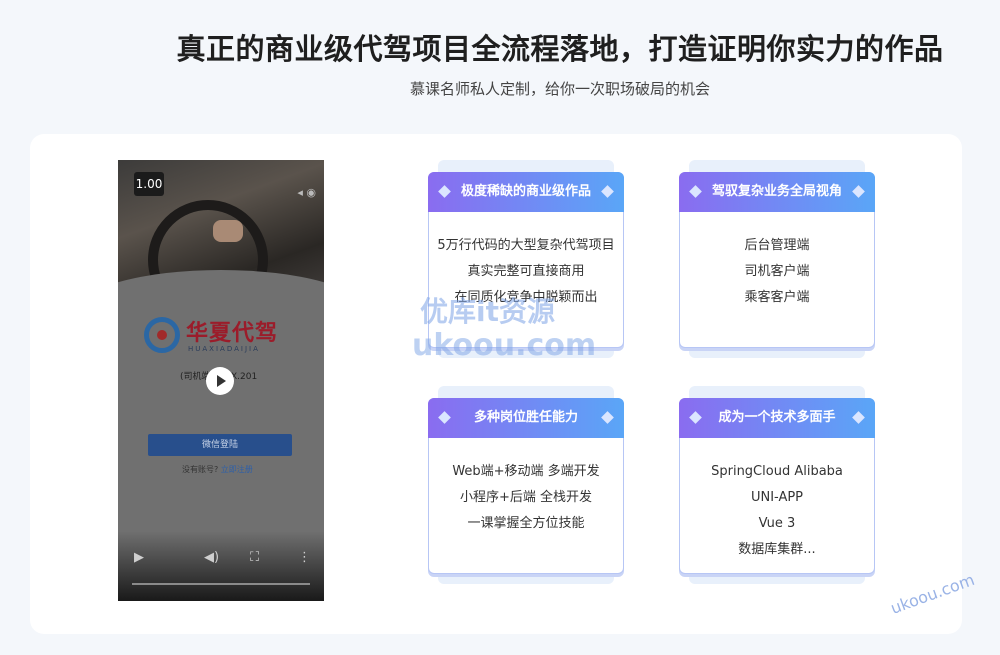 Image resolution: width=1000 pixels, height=655 pixels. I want to click on wechat-login-button: 微信登陆, so click(220, 445).